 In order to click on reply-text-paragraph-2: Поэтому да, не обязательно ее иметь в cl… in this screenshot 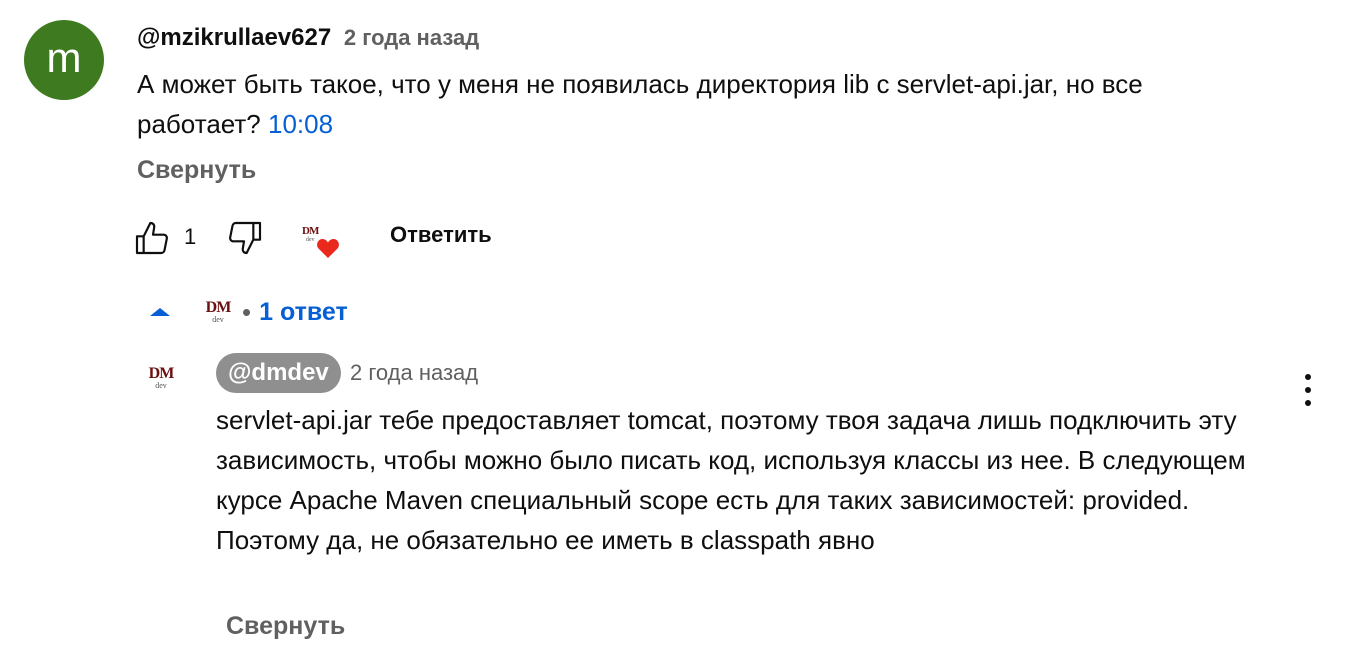, I will do `click(545, 540)`.